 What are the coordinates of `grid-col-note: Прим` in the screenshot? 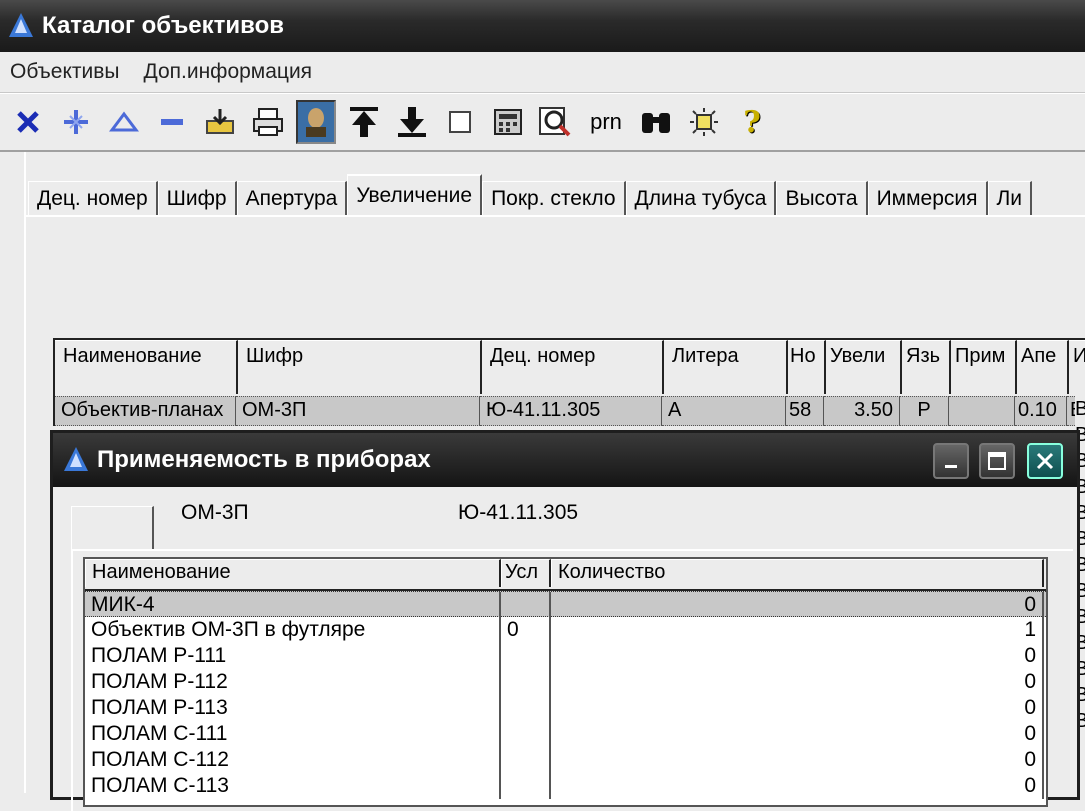 It's located at (984, 367).